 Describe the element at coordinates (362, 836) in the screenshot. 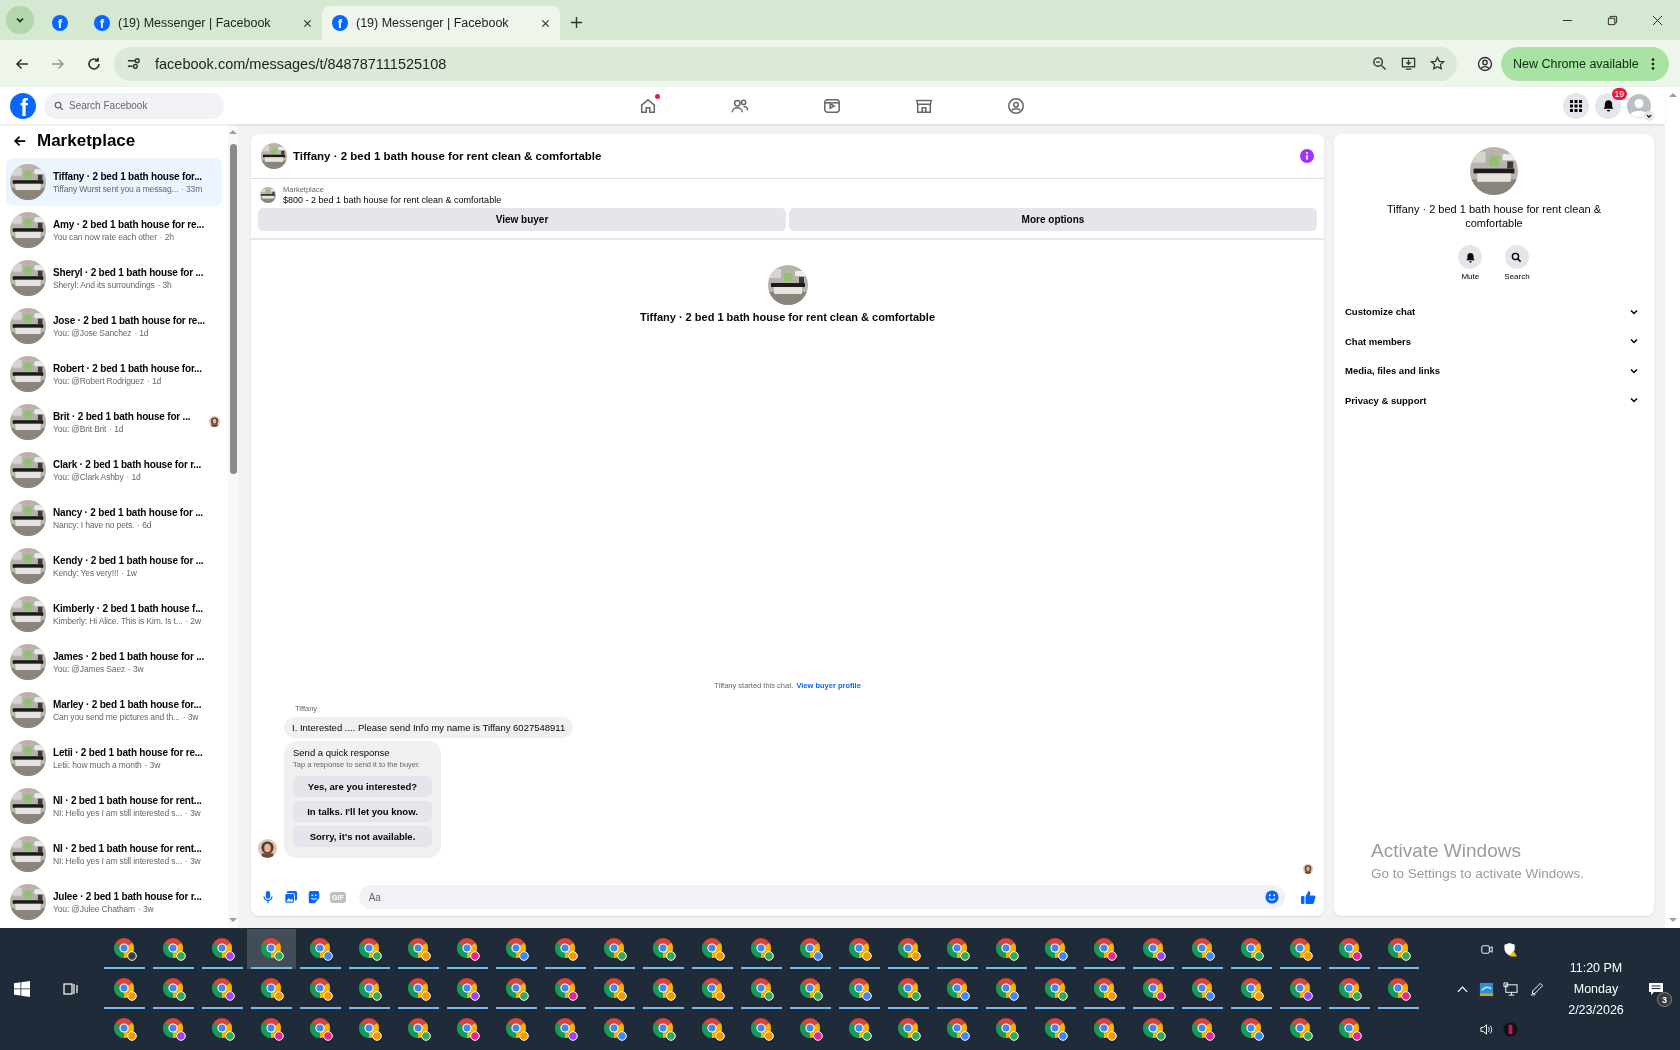

I see `quick-response-button: Sorry, it's not available.` at that location.